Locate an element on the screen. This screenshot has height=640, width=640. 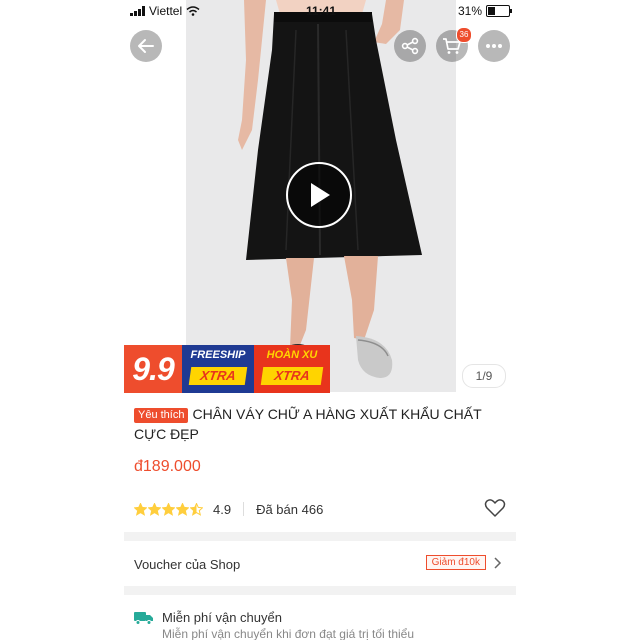
favorite-badge: Yêu thích is located at coordinates (161, 415).